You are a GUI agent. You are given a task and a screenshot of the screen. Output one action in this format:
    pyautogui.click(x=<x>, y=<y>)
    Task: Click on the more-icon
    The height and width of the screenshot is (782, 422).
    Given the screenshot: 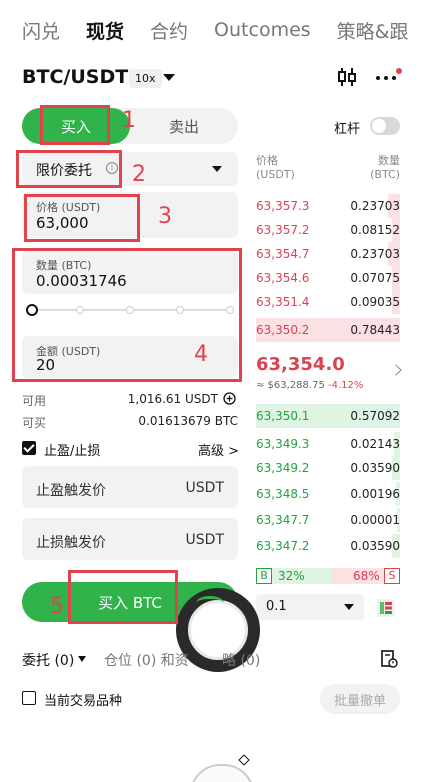 What is the action you would take?
    pyautogui.click(x=389, y=77)
    